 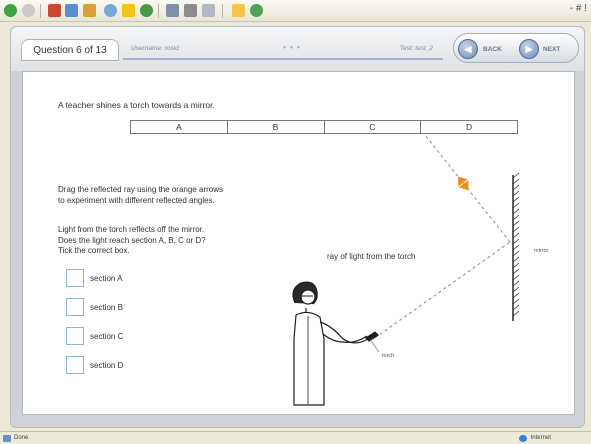 I want to click on option-label: section B, so click(x=106, y=307).